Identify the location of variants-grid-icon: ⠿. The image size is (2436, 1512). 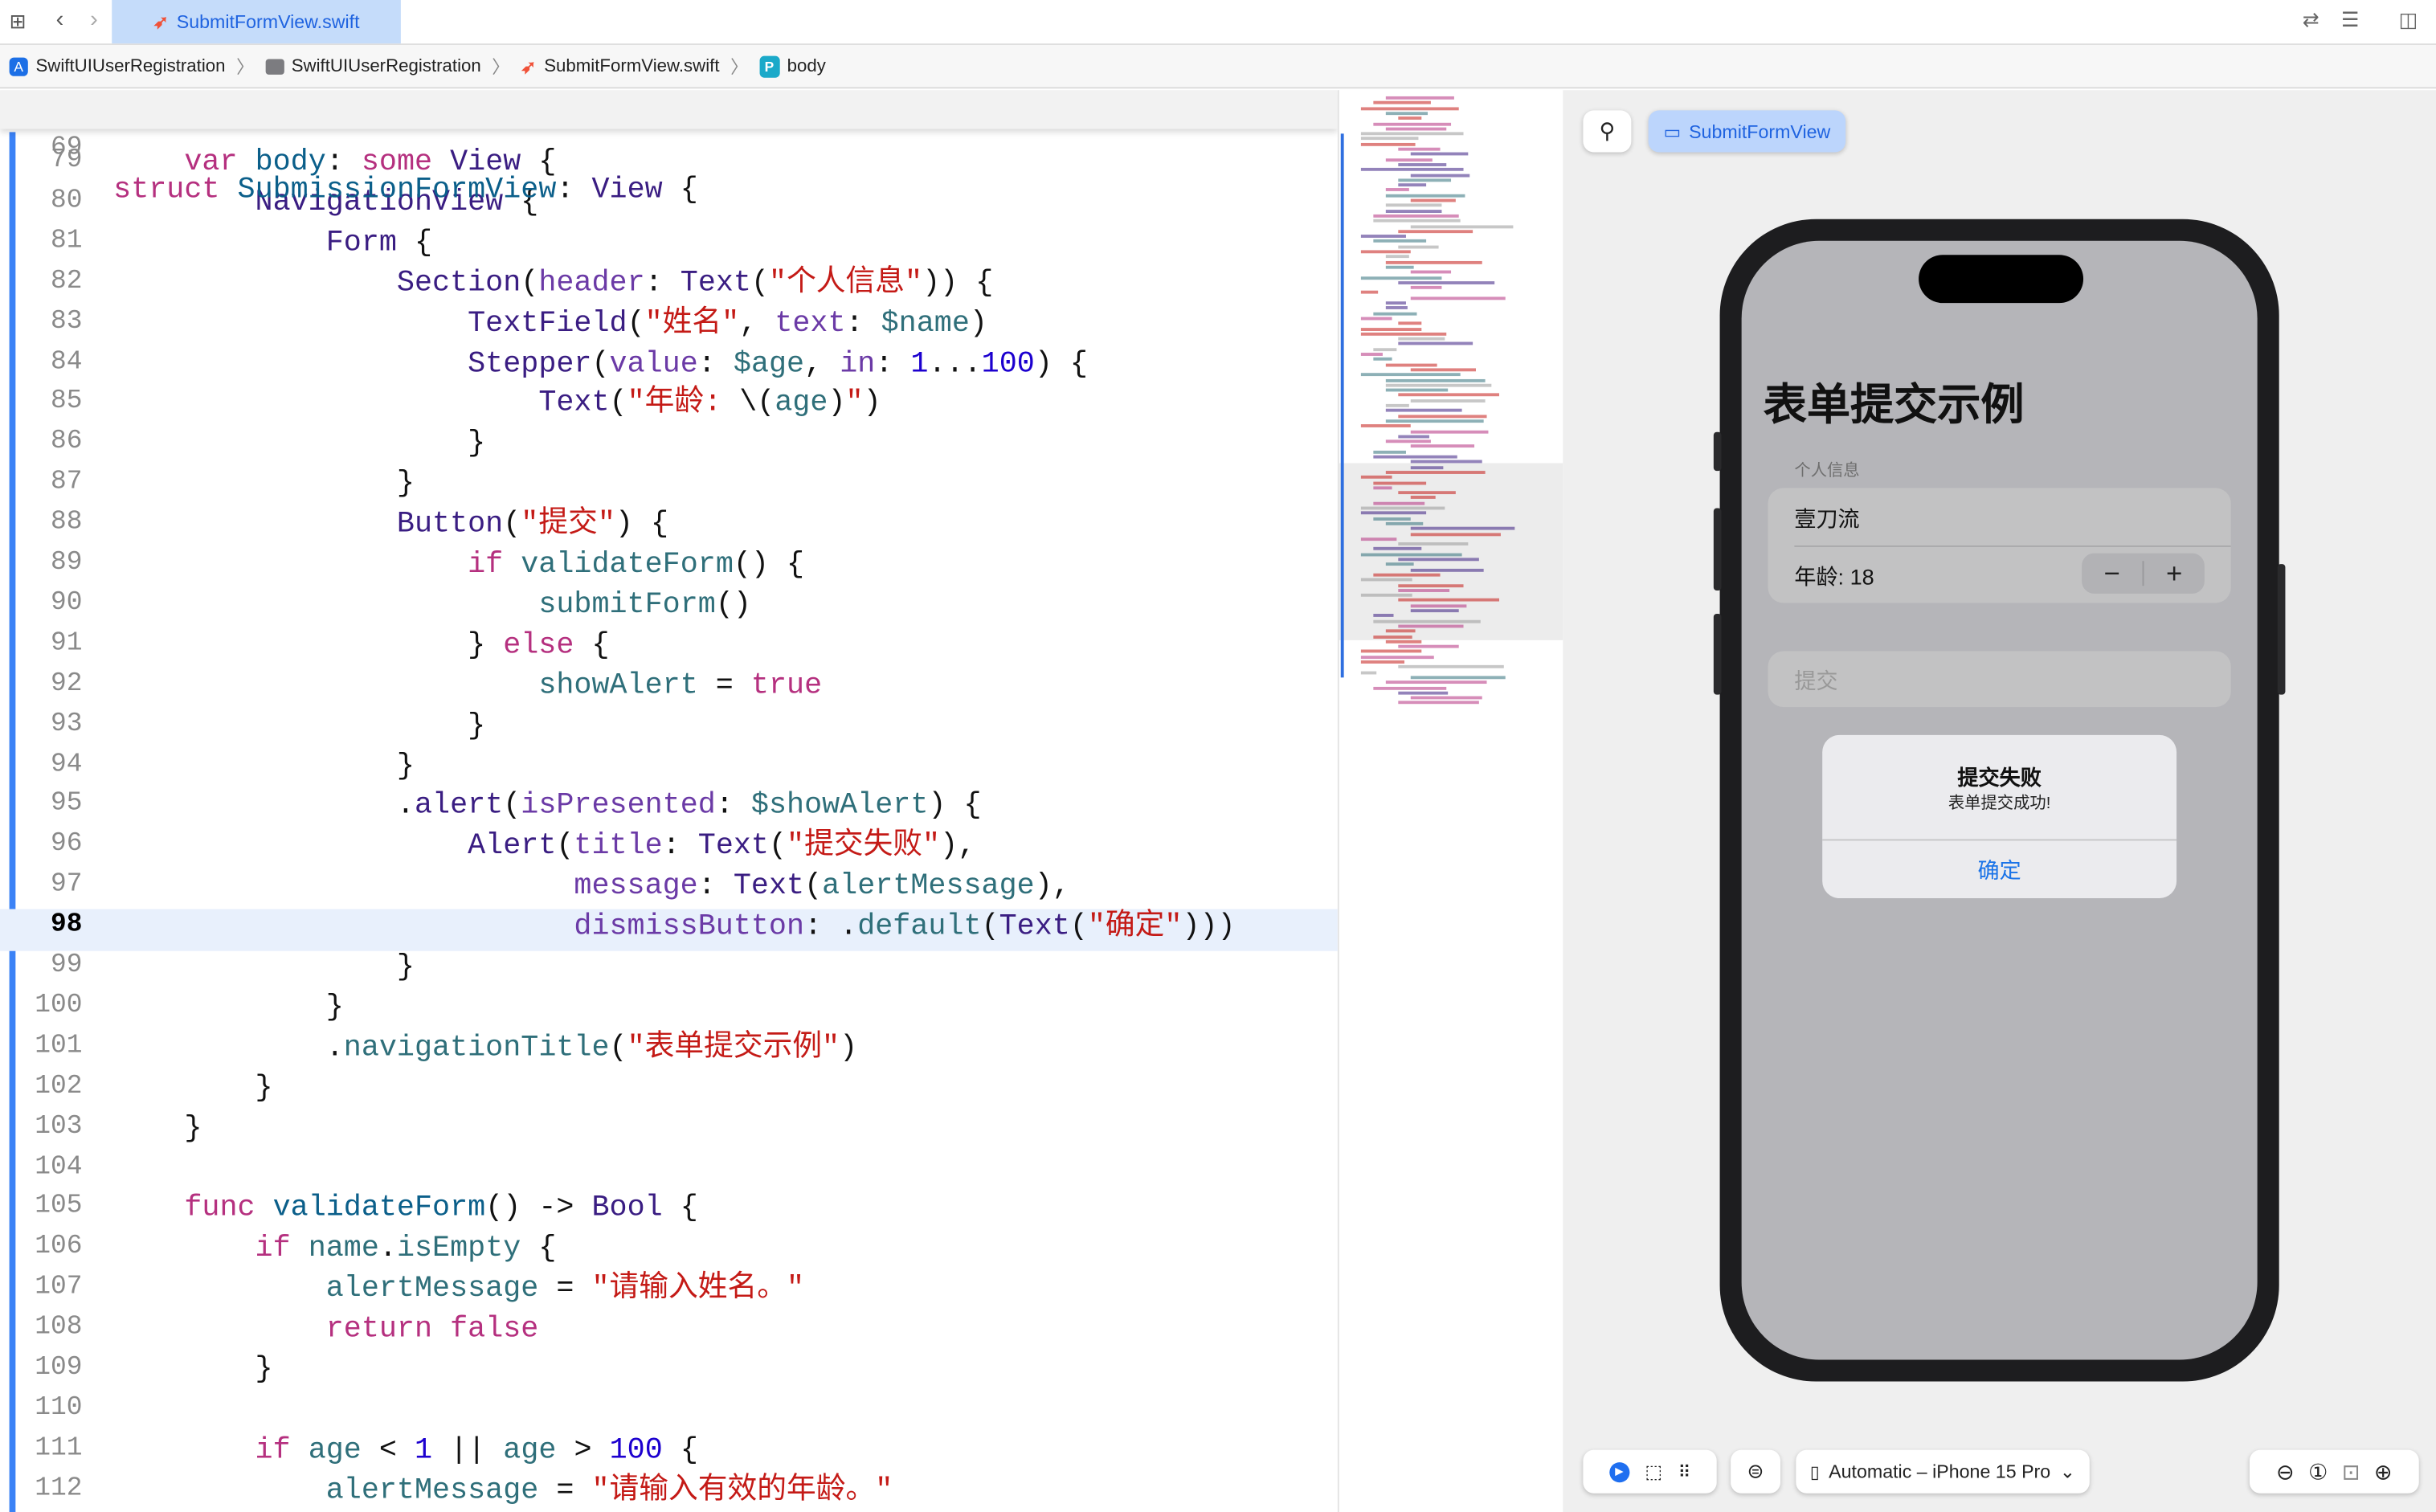
(1684, 1471).